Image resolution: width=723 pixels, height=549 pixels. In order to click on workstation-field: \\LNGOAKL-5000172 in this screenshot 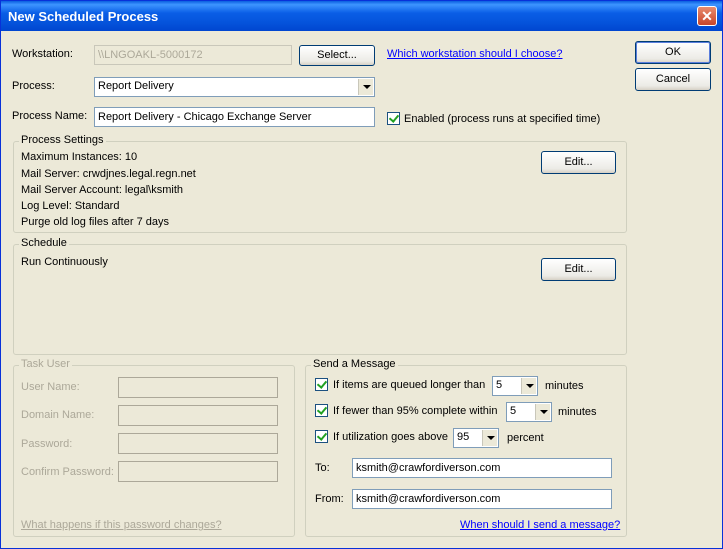, I will do `click(193, 55)`.